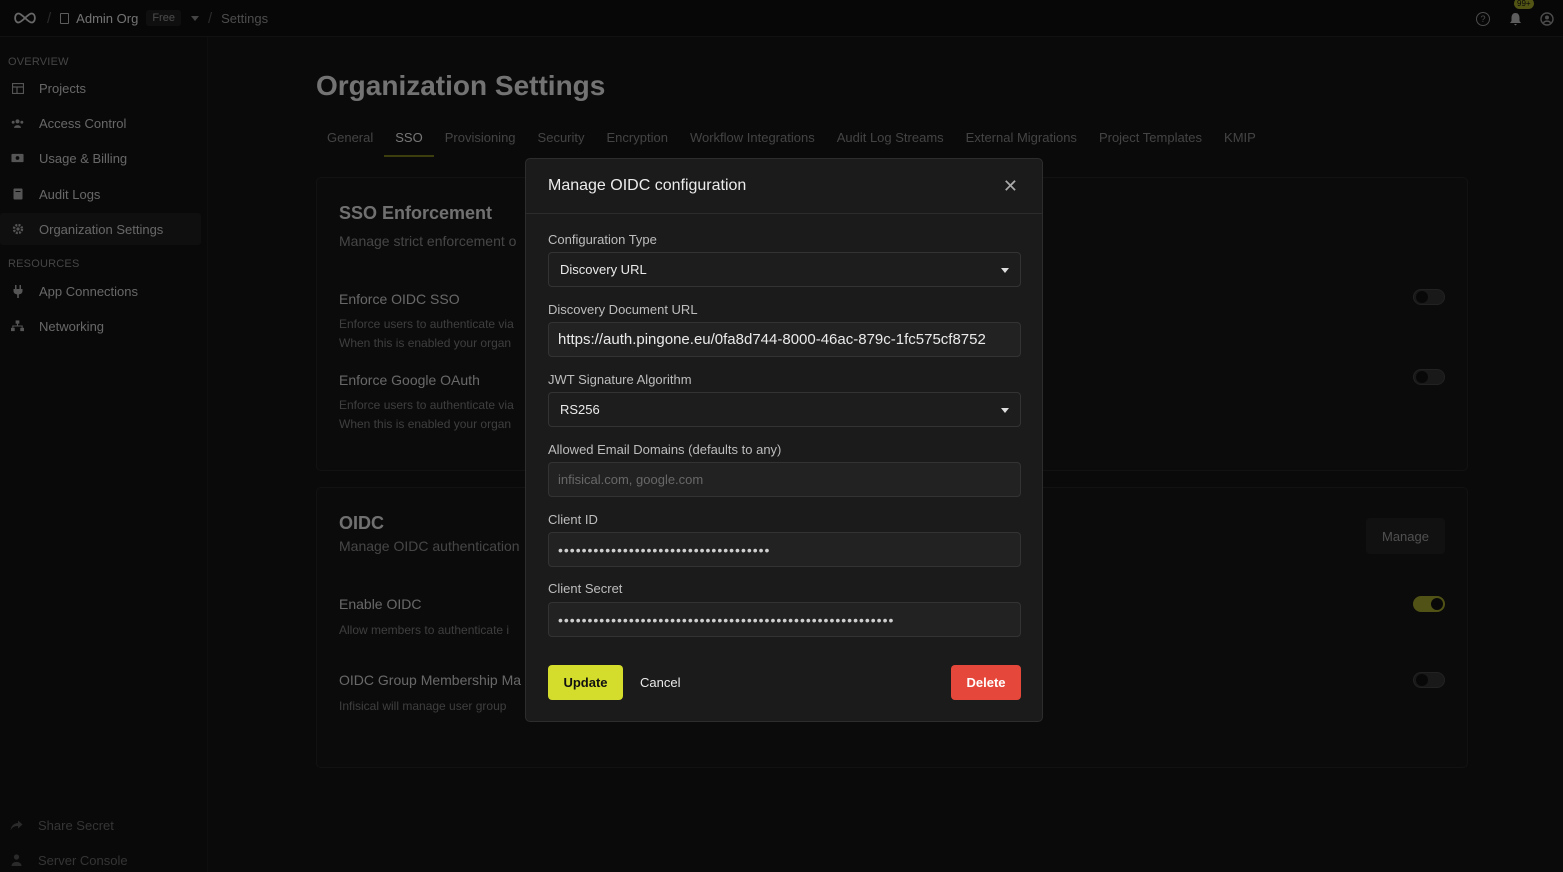 The image size is (1563, 872). Describe the element at coordinates (623, 309) in the screenshot. I see `discovery-url-label: Discovery Document URL` at that location.